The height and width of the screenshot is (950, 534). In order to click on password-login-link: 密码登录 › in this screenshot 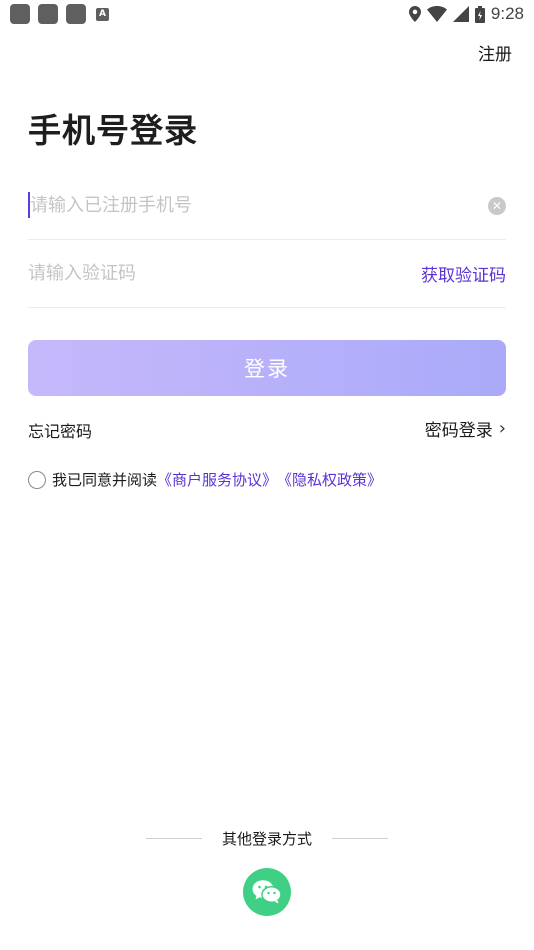, I will do `click(465, 428)`.